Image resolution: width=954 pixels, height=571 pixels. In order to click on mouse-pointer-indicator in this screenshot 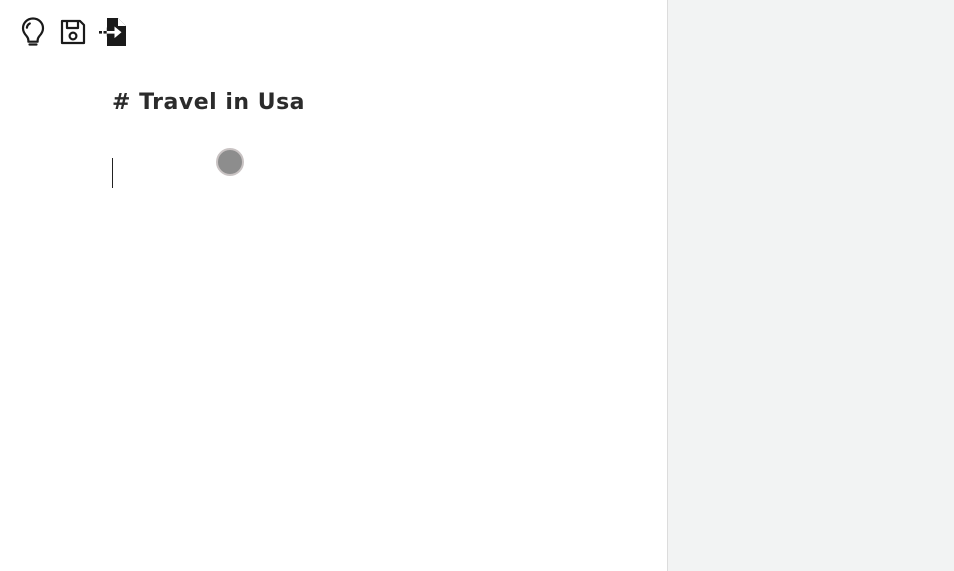, I will do `click(230, 162)`.